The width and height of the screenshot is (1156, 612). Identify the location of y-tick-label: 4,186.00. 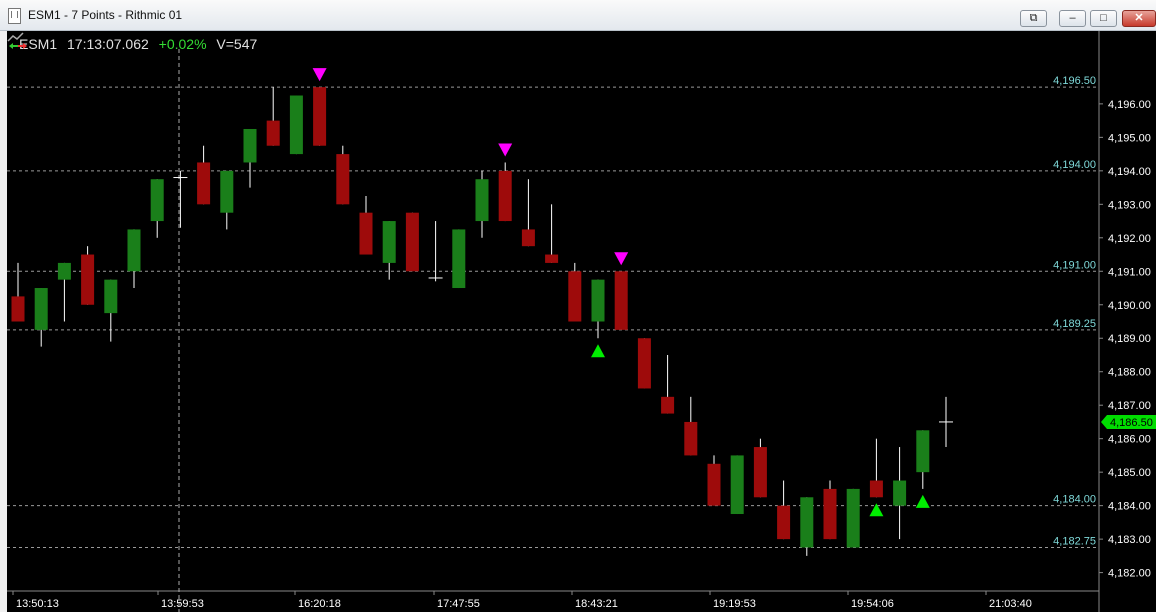
(1129, 440).